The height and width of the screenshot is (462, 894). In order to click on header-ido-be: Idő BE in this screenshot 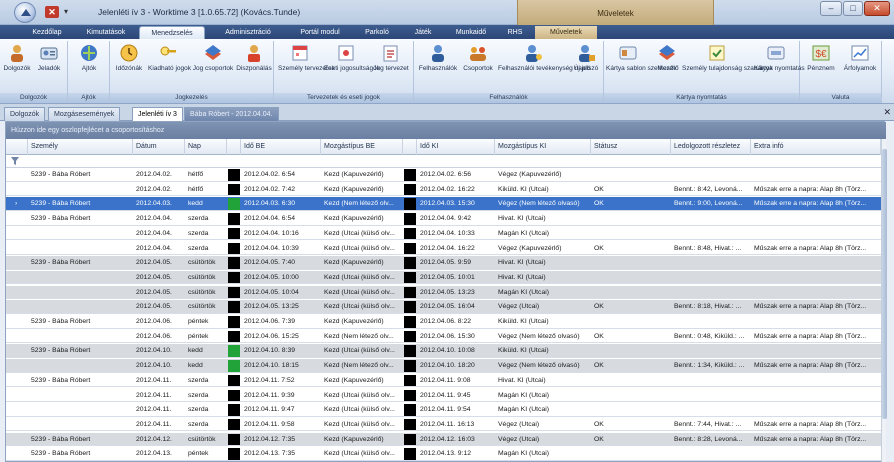, I will do `click(281, 147)`.